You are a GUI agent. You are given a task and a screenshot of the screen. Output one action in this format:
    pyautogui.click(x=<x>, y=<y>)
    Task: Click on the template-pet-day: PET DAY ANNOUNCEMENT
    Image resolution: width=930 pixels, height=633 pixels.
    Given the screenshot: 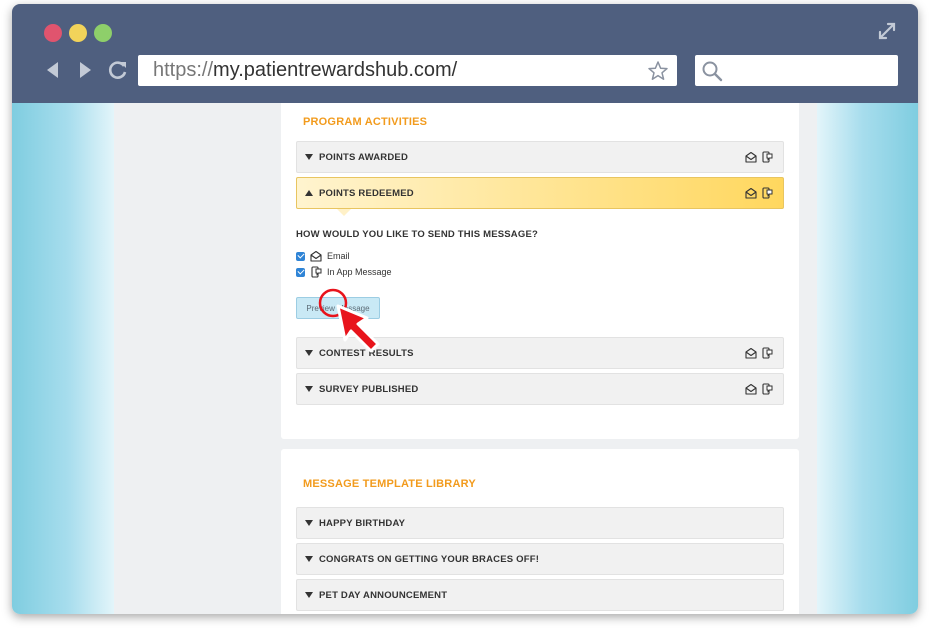 What is the action you would take?
    pyautogui.click(x=540, y=595)
    